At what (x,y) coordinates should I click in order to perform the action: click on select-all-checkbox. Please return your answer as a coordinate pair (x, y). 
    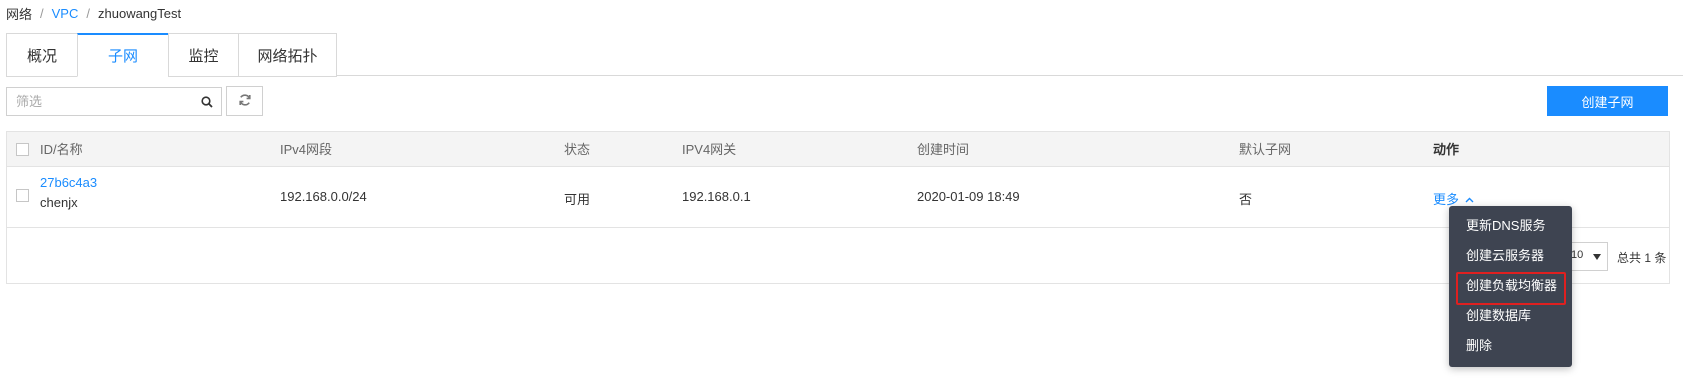
    Looking at the image, I should click on (22, 149).